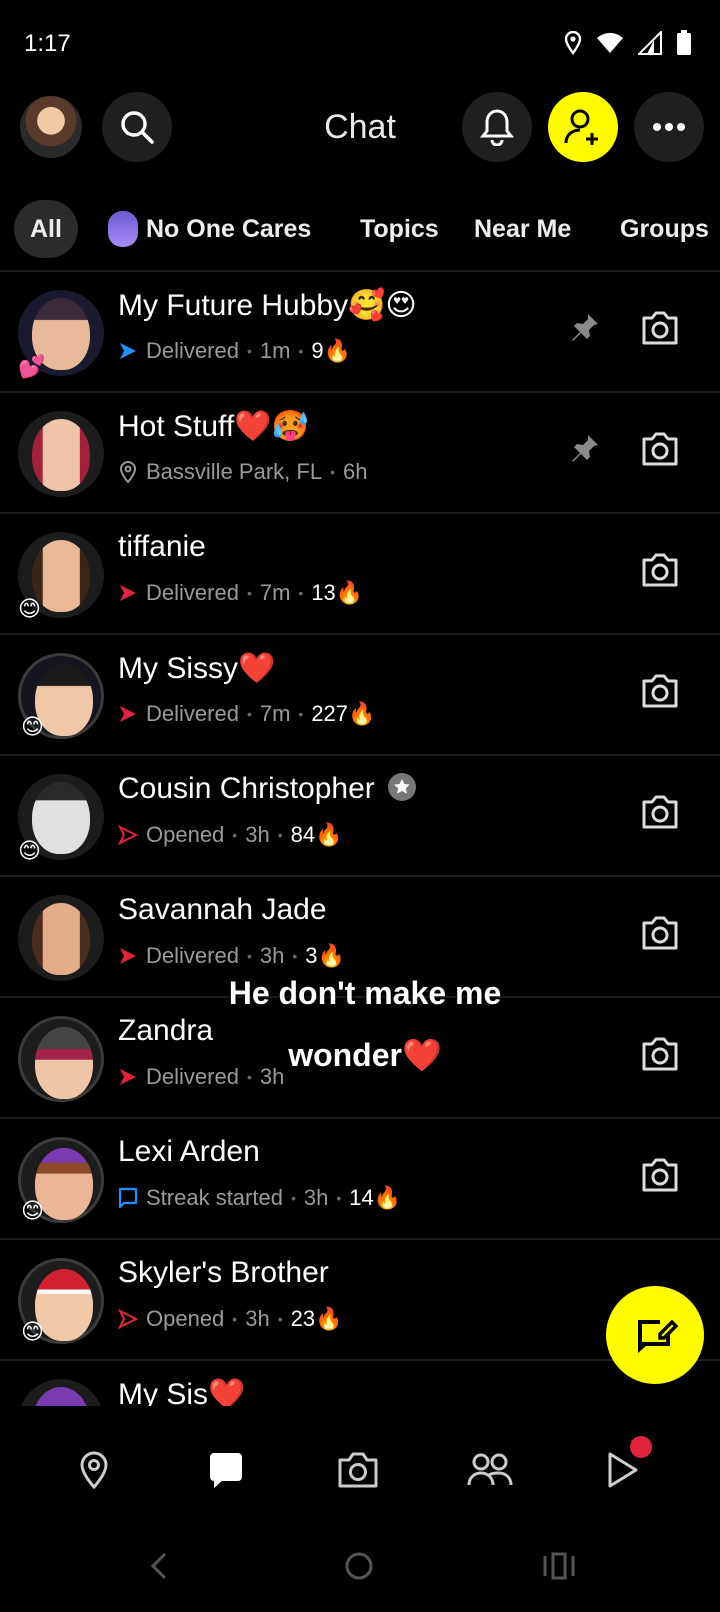 This screenshot has height=1612, width=720. Describe the element at coordinates (402, 787) in the screenshot. I see `star-badge-icon` at that location.